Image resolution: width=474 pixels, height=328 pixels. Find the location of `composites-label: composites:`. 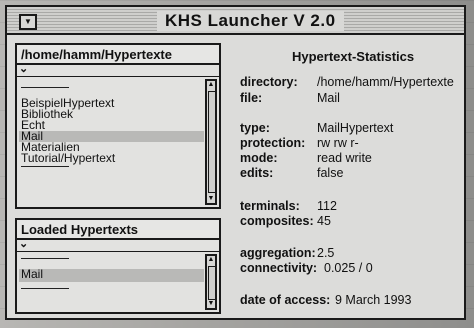

composites-label: composites: is located at coordinates (277, 221).